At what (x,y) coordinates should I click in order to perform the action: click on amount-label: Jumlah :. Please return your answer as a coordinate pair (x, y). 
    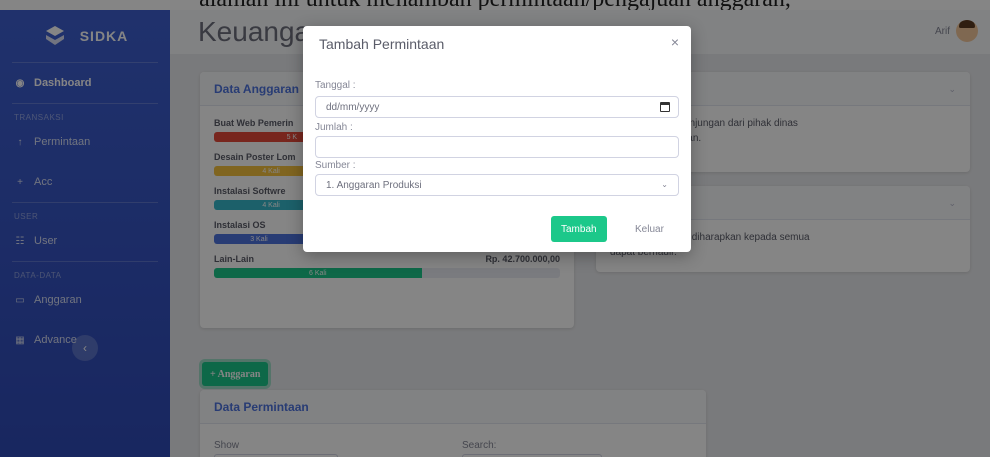
    Looking at the image, I should click on (334, 127).